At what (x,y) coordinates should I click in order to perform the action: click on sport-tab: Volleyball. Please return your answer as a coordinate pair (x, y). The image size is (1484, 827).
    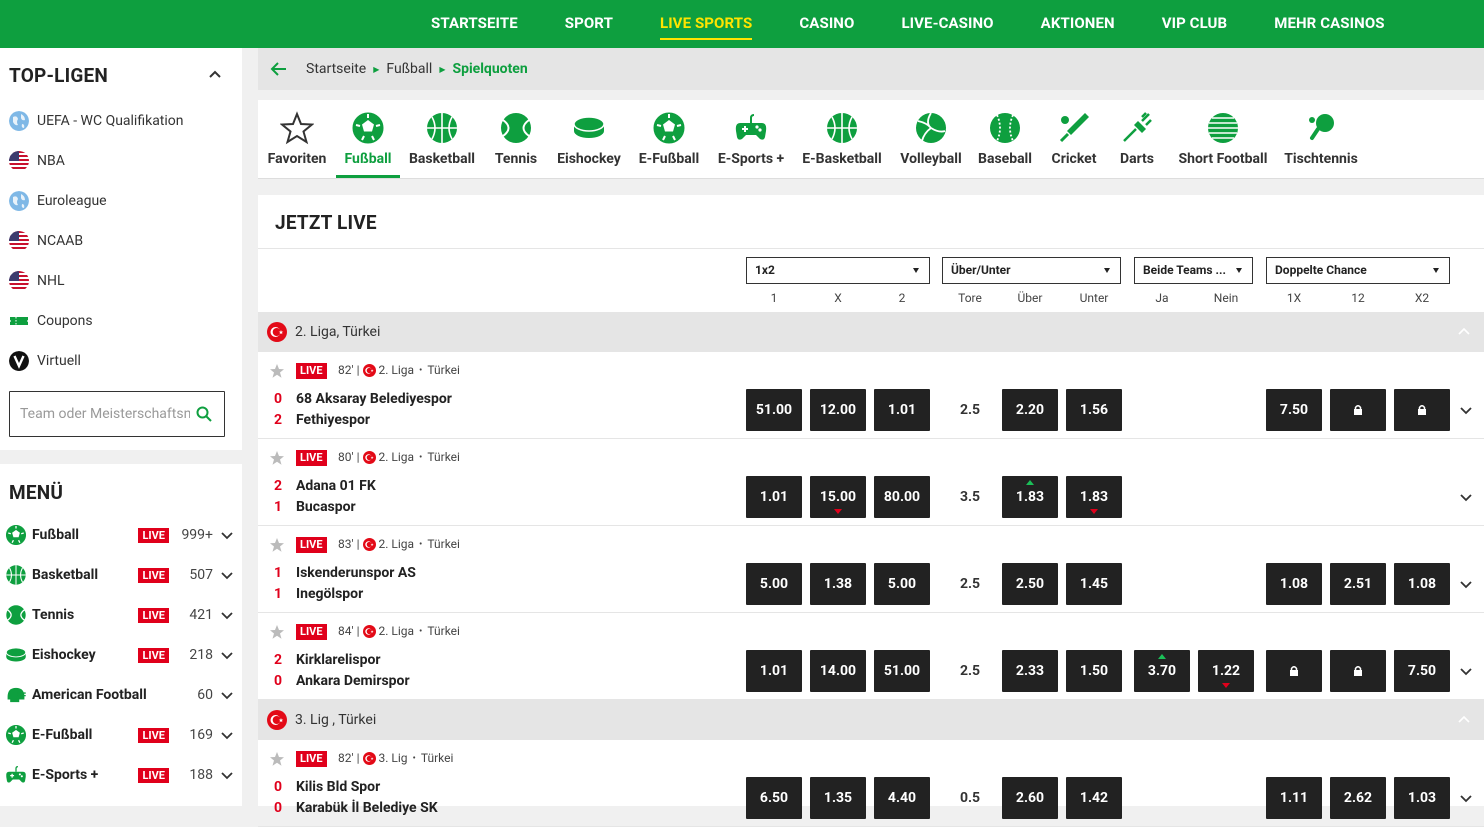
    Looking at the image, I should click on (931, 139).